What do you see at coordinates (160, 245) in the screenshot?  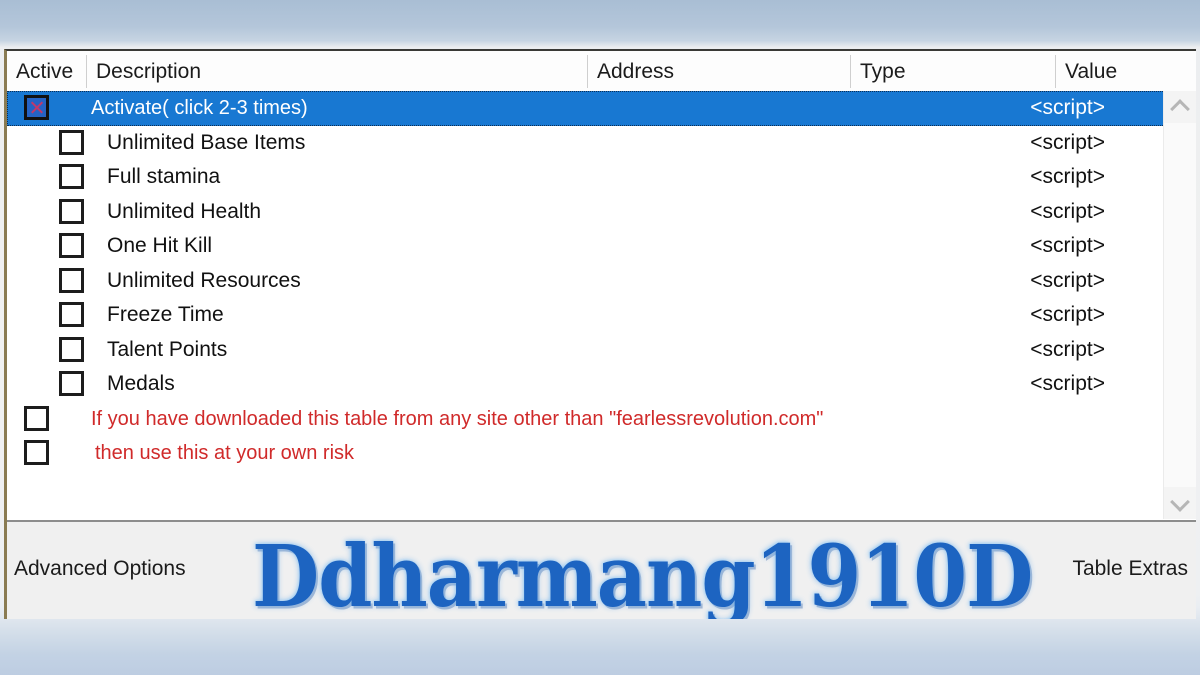 I see `row-description: One Hit Kill` at bounding box center [160, 245].